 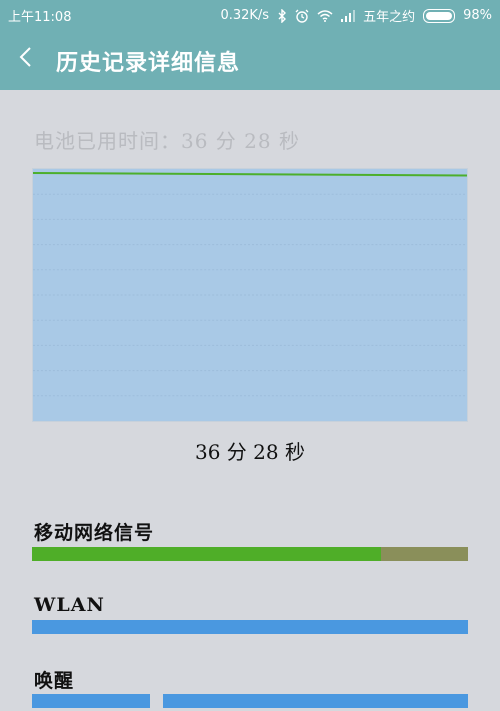 I want to click on page-title: 历史记录详细信息, so click(x=148, y=63).